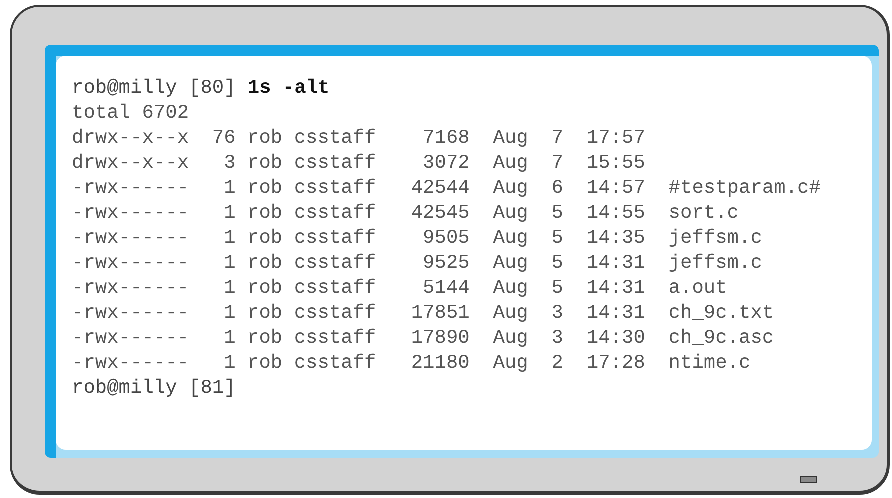  I want to click on shell-prompt: rob@milly [80], so click(154, 88).